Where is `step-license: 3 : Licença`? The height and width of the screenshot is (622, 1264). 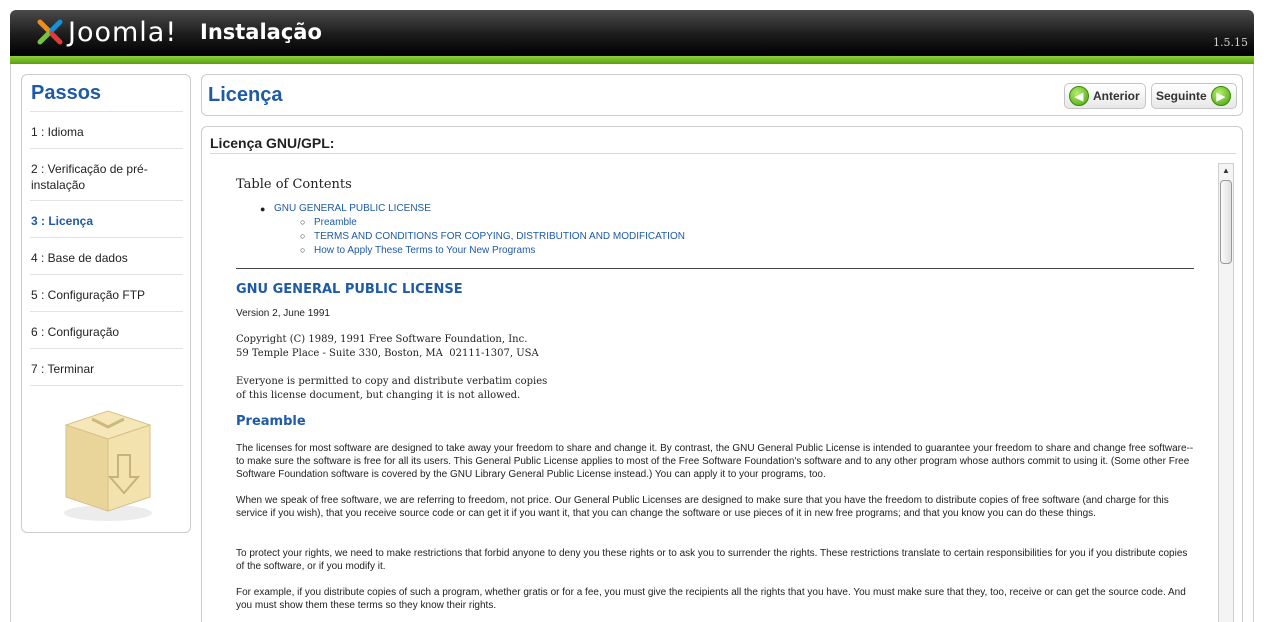 step-license: 3 : Licença is located at coordinates (62, 221).